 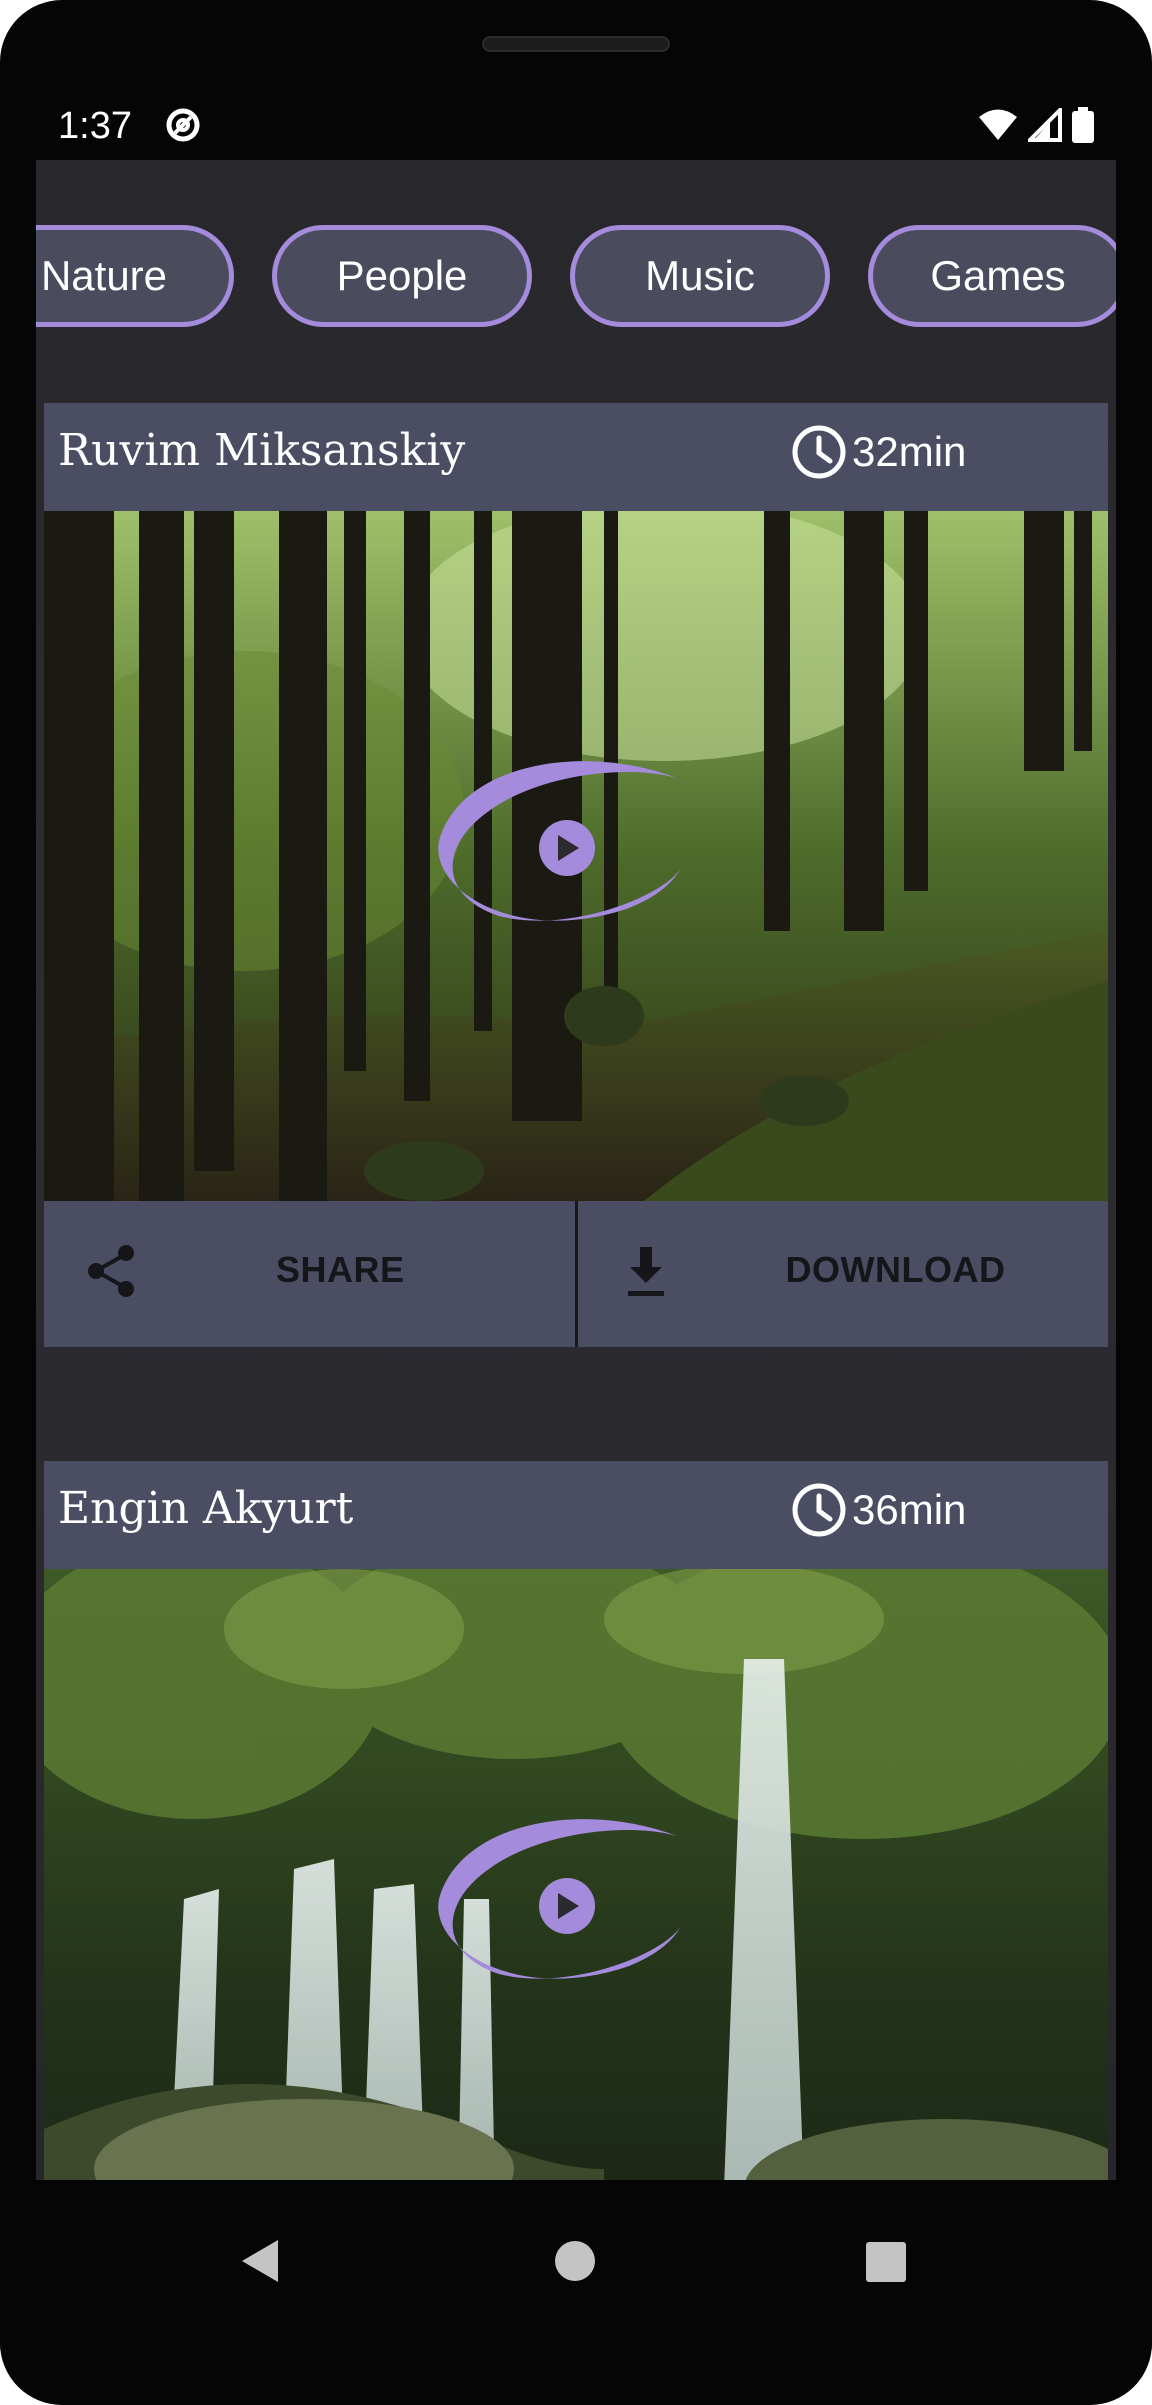 I want to click on home-icon, so click(x=575, y=2261).